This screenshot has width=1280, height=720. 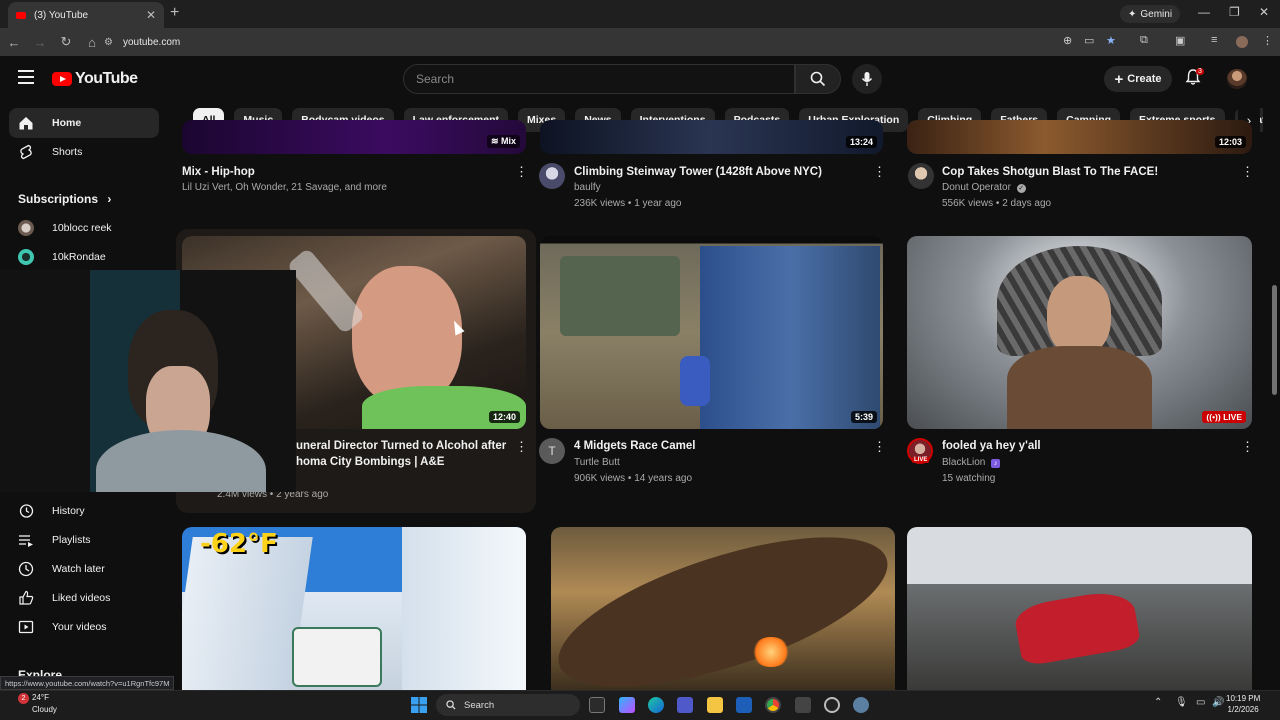 I want to click on video-title-line2: homa City Bombings | A&E, so click(x=370, y=462).